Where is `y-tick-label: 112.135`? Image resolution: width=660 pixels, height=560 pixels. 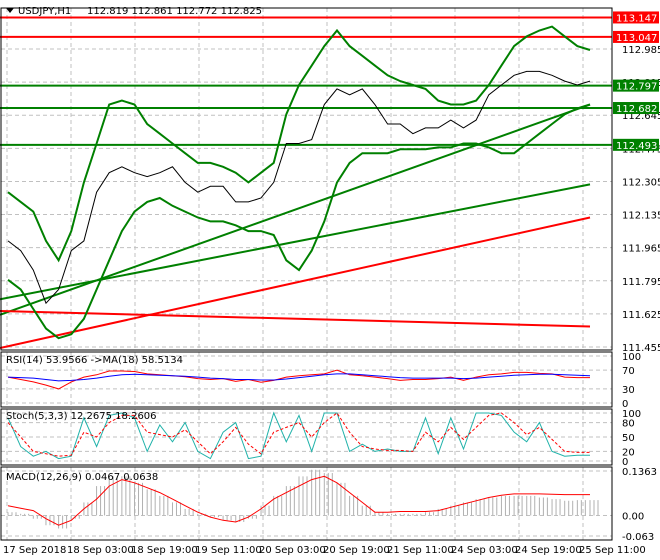 y-tick-label: 112.135 is located at coordinates (641, 216).